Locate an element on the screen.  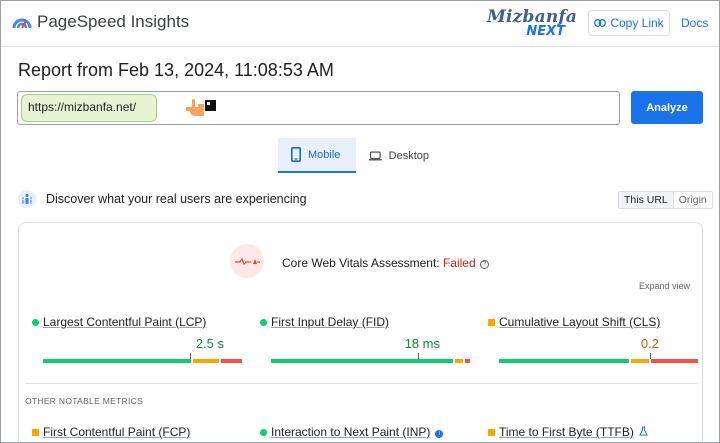
tab-desktop-label: Desktop is located at coordinates (408, 155).